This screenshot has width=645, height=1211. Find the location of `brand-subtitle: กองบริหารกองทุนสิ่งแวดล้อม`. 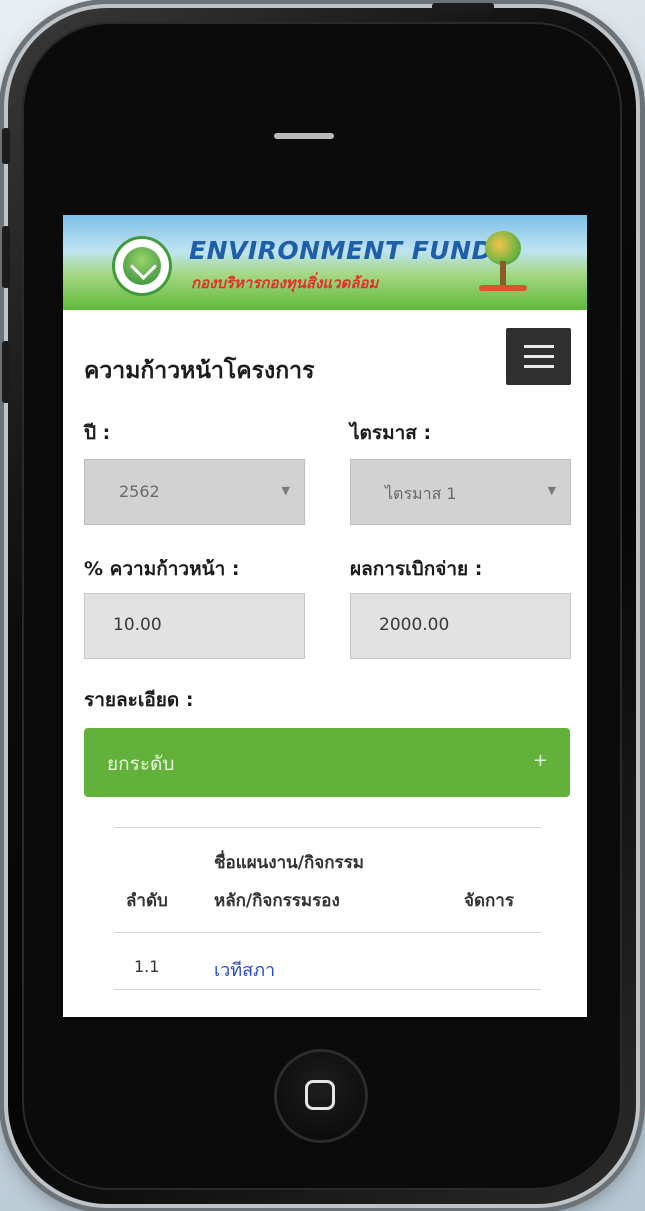

brand-subtitle: กองบริหารกองทุนสิ่งแวดล้อม is located at coordinates (285, 283).